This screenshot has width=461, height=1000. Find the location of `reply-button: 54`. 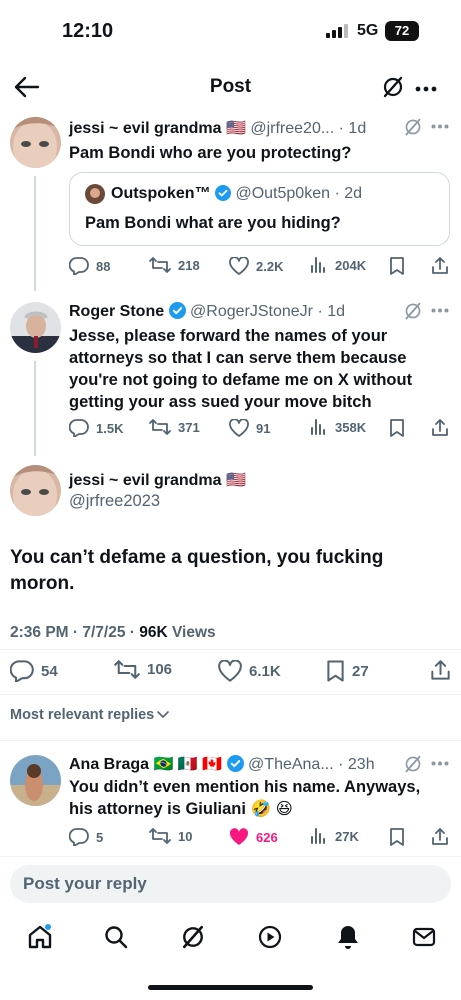

reply-button: 54 is located at coordinates (34, 671).